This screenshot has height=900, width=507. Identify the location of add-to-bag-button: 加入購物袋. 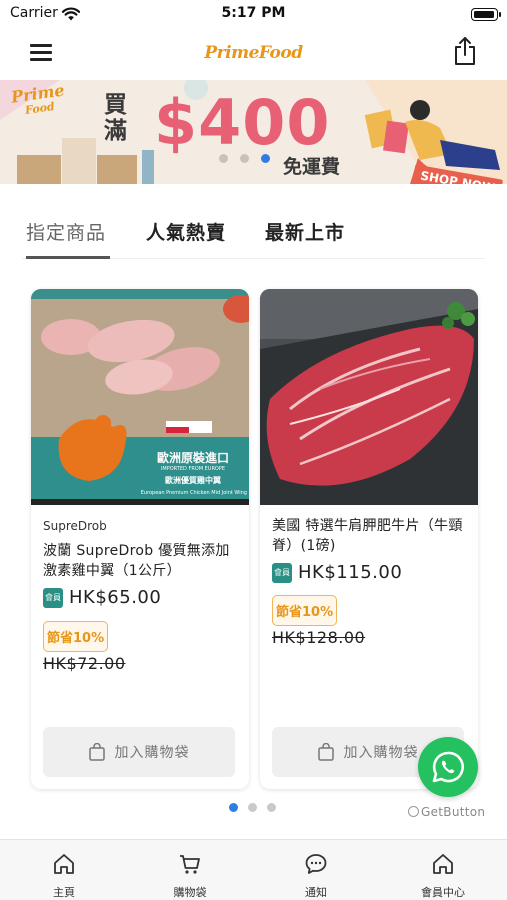
(139, 752).